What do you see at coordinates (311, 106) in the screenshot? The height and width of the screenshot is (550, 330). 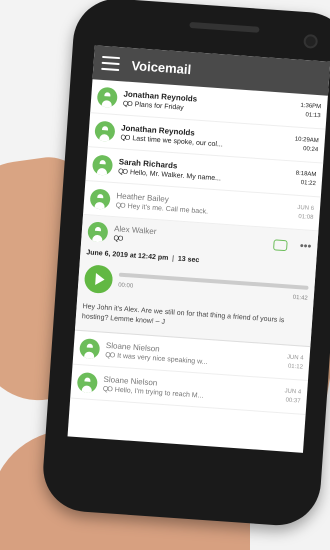 I see `timestamp: 1:36PM` at bounding box center [311, 106].